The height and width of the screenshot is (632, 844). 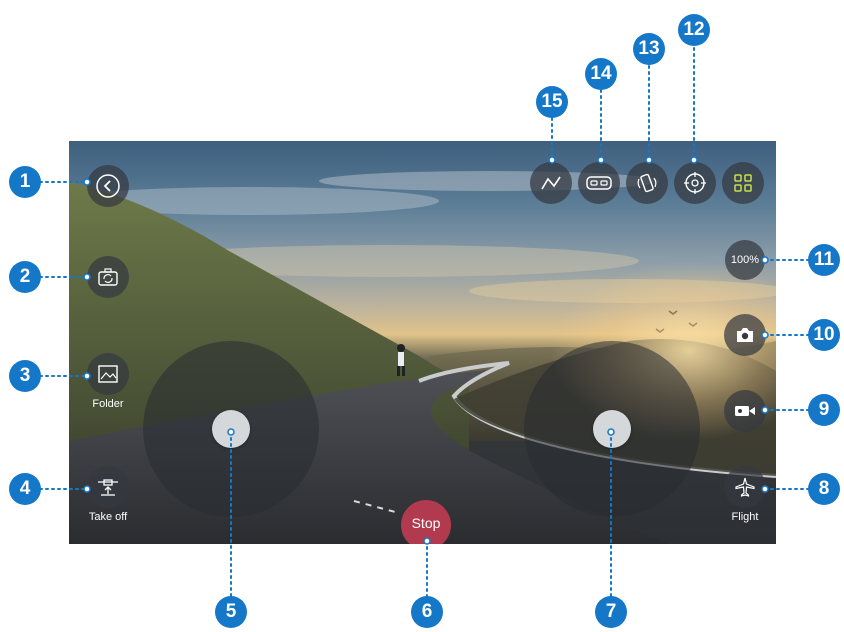 What do you see at coordinates (824, 410) in the screenshot?
I see `callout-9: 9` at bounding box center [824, 410].